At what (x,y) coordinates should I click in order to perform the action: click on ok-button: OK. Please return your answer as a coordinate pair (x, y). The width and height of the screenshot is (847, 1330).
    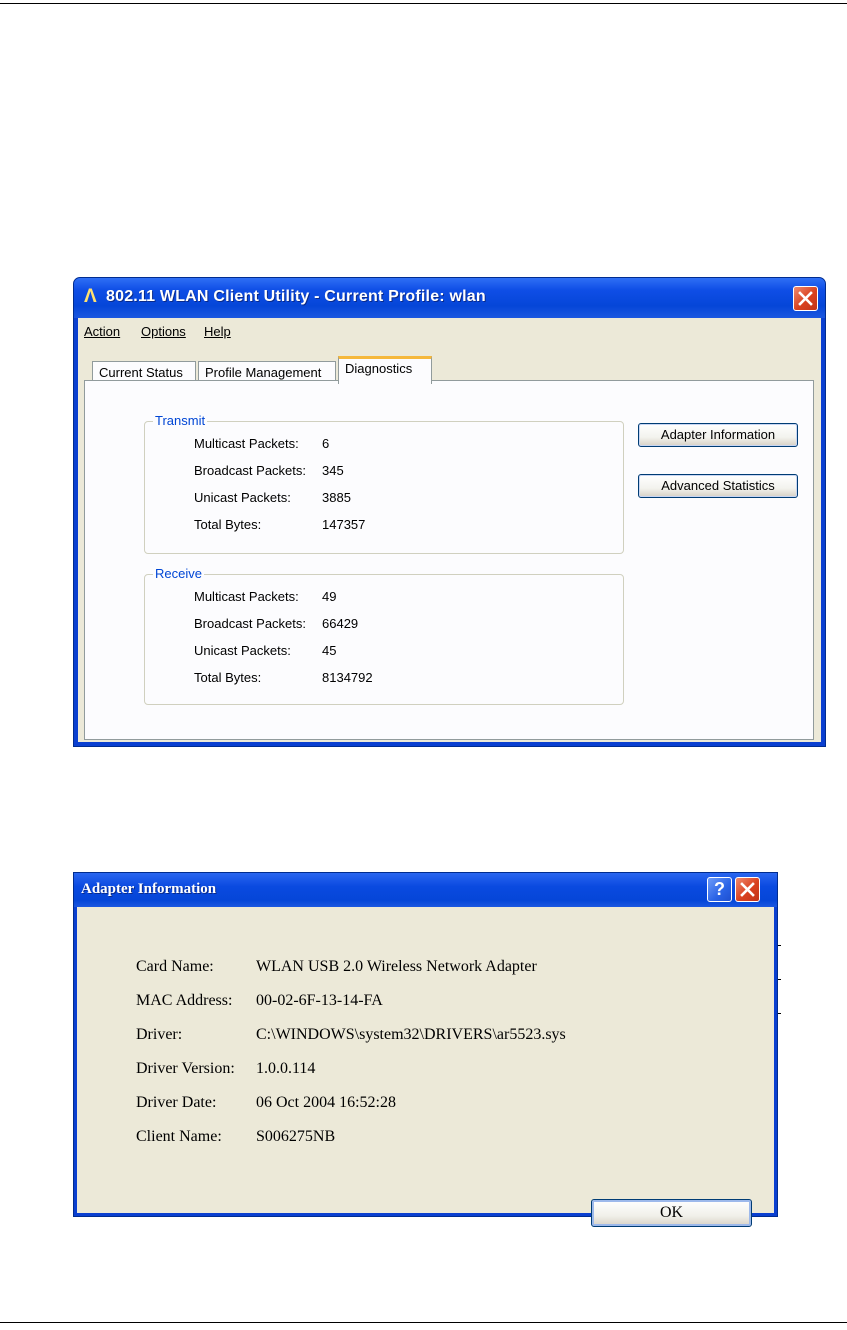
    Looking at the image, I should click on (671, 1213).